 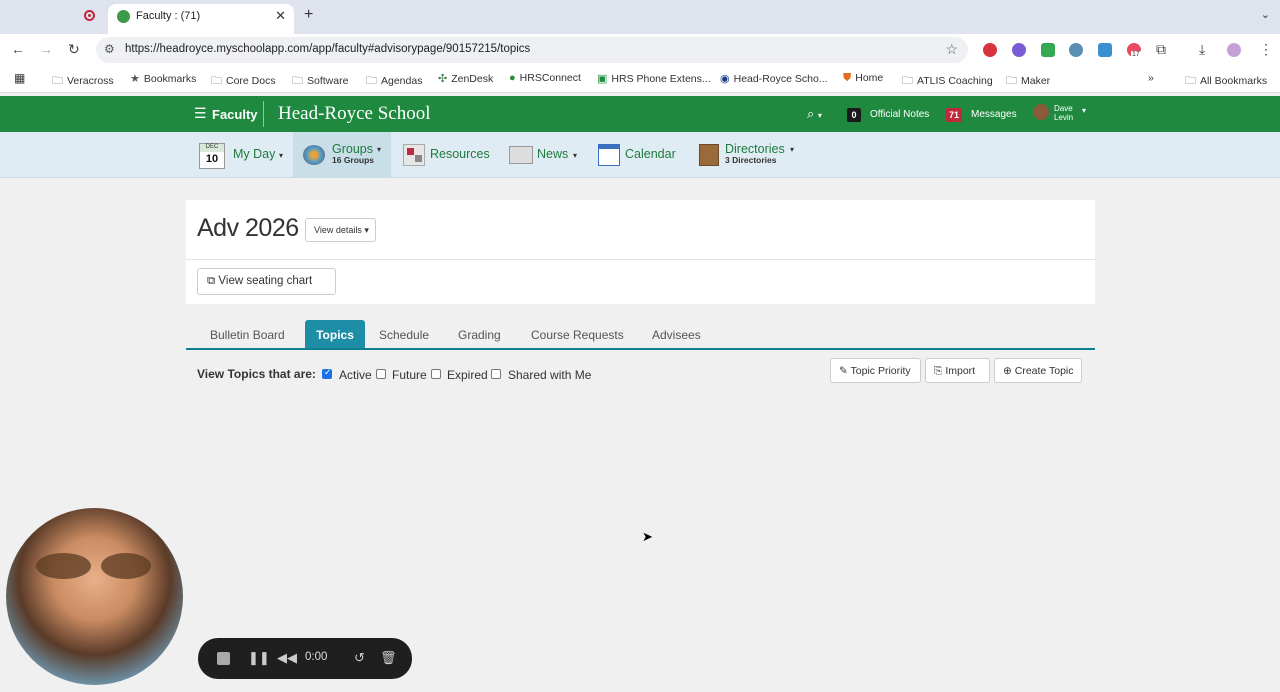 What do you see at coordinates (414, 155) in the screenshot?
I see `resources-icon` at bounding box center [414, 155].